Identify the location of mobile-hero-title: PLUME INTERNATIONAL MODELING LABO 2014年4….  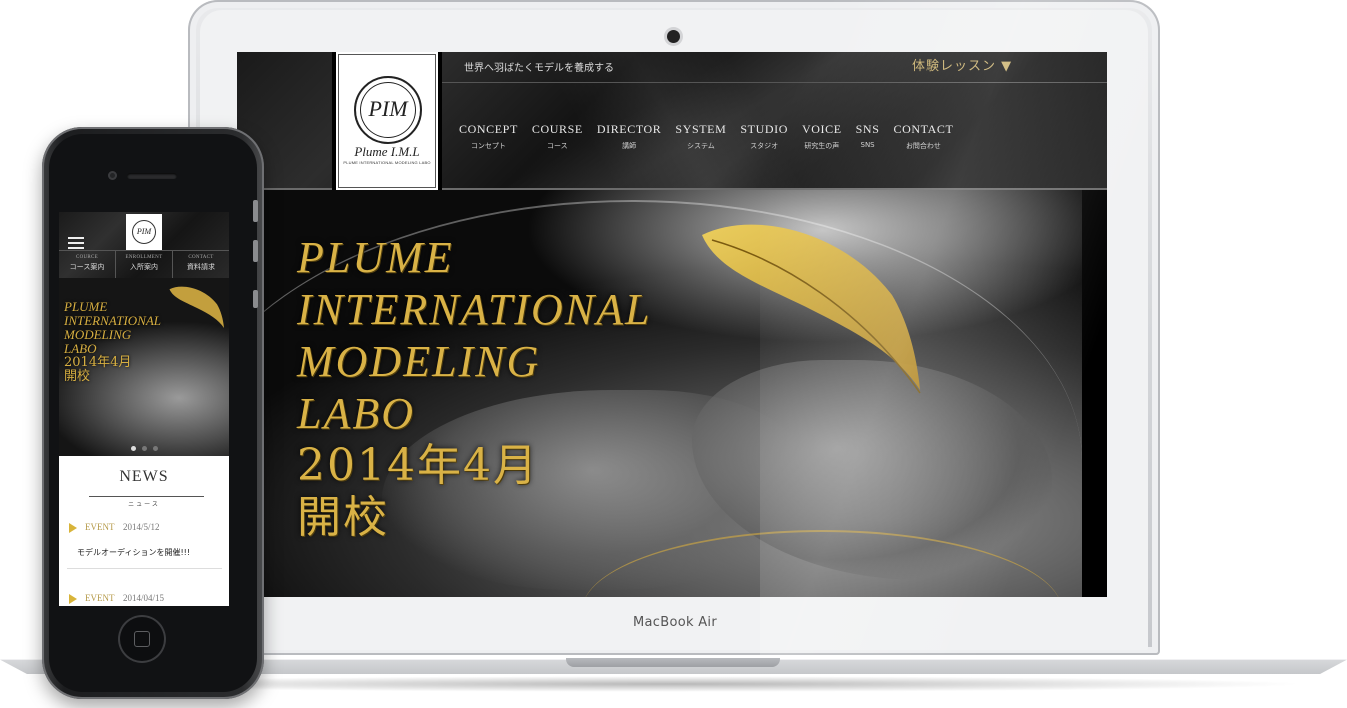
(113, 341).